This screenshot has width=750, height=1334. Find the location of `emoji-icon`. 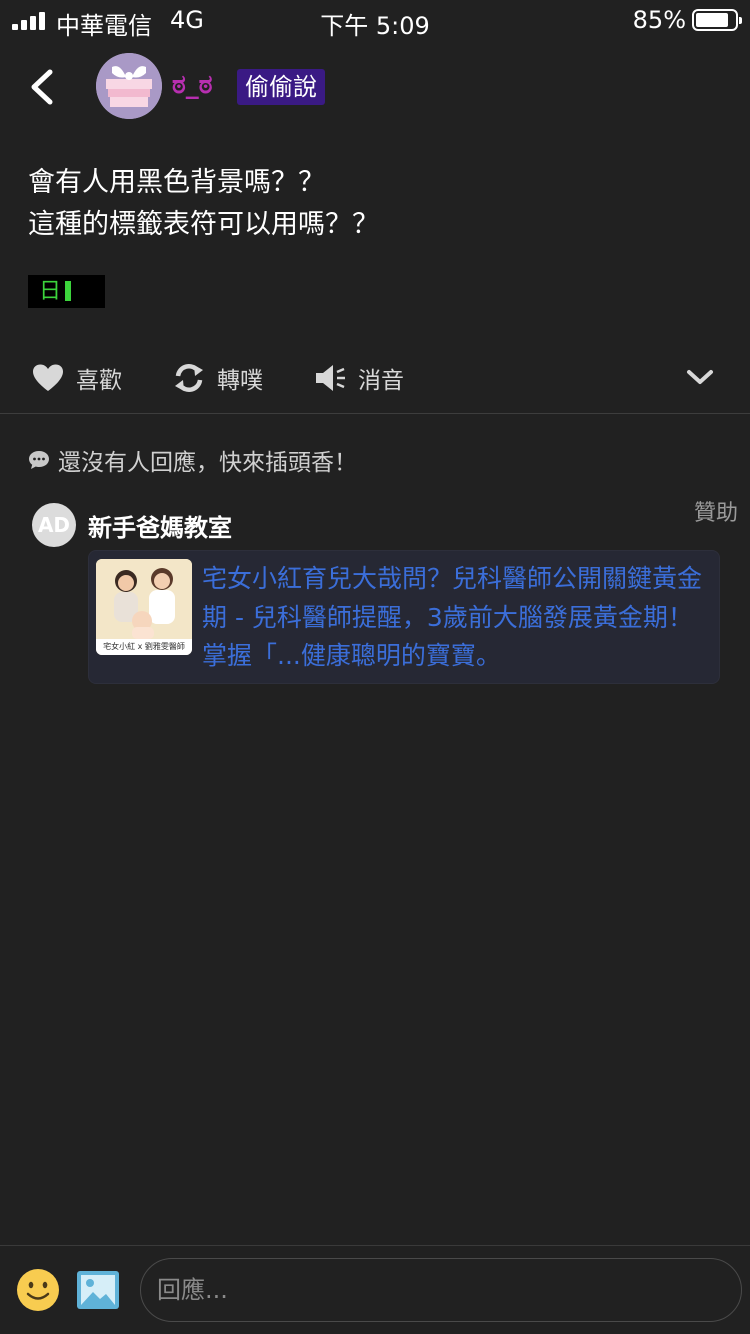

emoji-icon is located at coordinates (38, 1290).